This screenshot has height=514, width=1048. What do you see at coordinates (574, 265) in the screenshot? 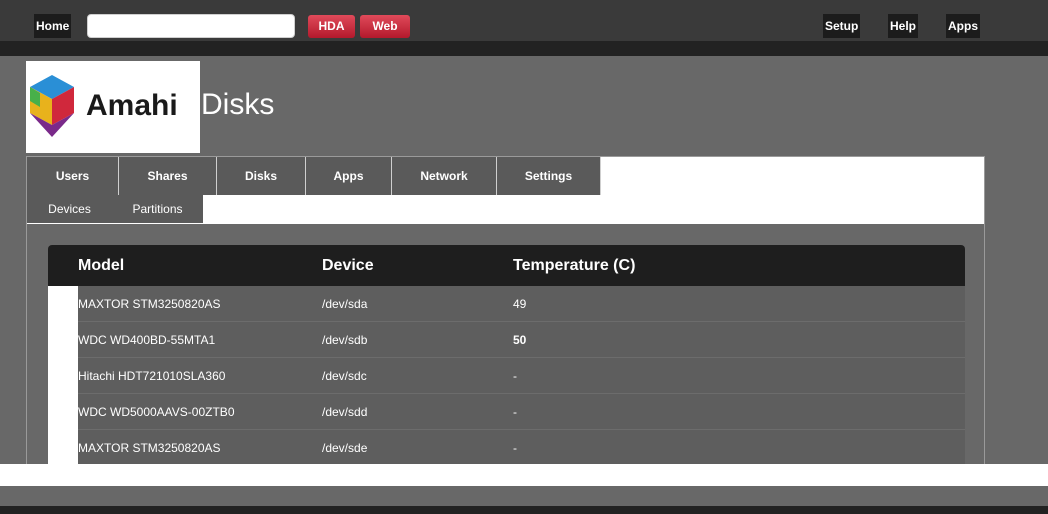
I see `column-header-temperature: Temperature (C)` at bounding box center [574, 265].